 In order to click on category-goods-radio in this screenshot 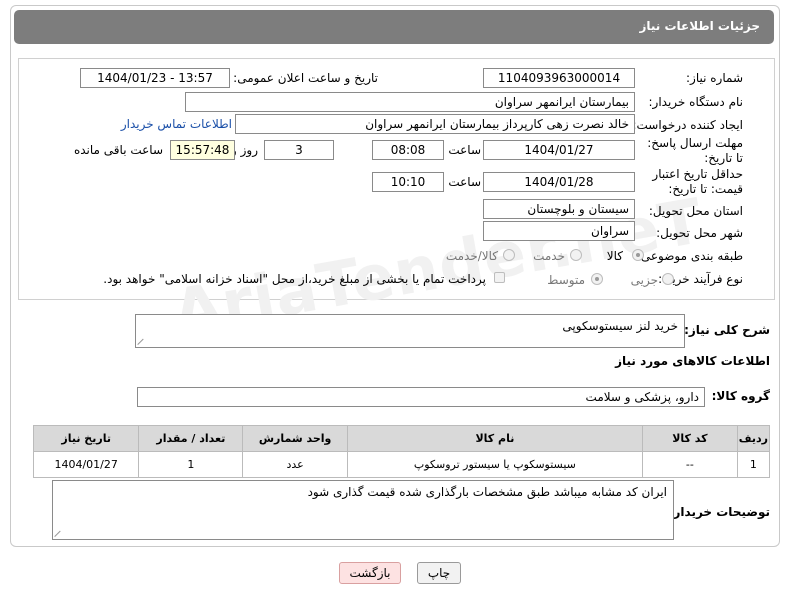, I will do `click(638, 255)`.